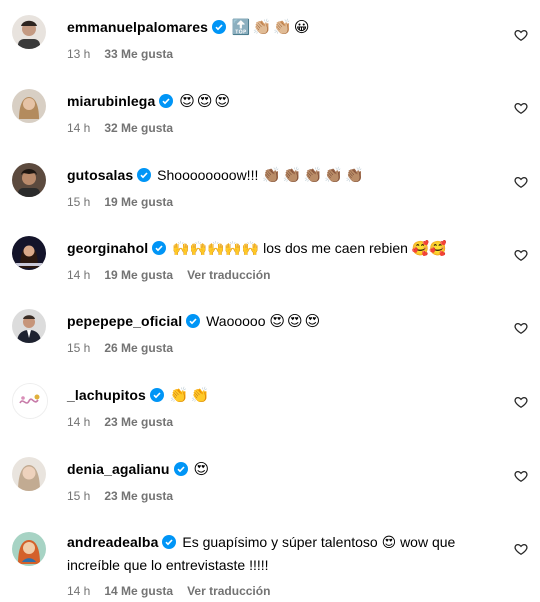  What do you see at coordinates (190, 395) in the screenshot?
I see `comment-emoji: 👏👏` at bounding box center [190, 395].